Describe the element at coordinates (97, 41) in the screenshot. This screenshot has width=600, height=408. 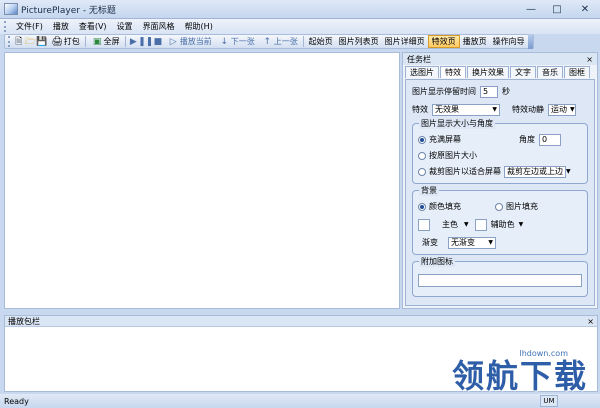
I see `fullscreen-icon: ▣` at that location.